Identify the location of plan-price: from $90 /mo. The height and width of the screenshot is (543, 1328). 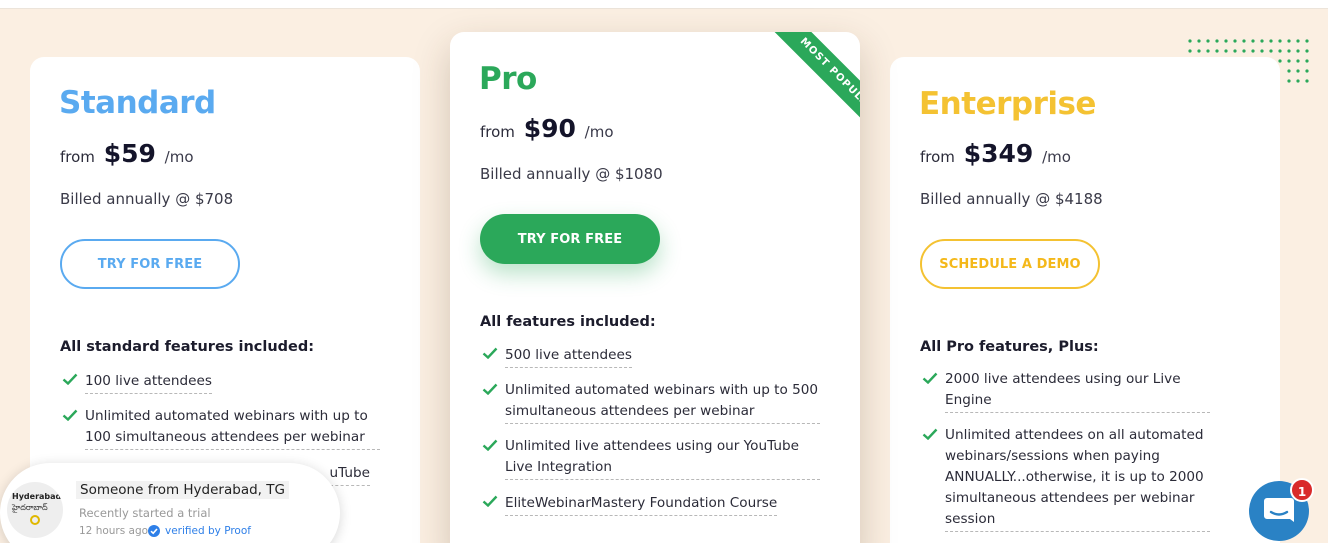
(547, 128).